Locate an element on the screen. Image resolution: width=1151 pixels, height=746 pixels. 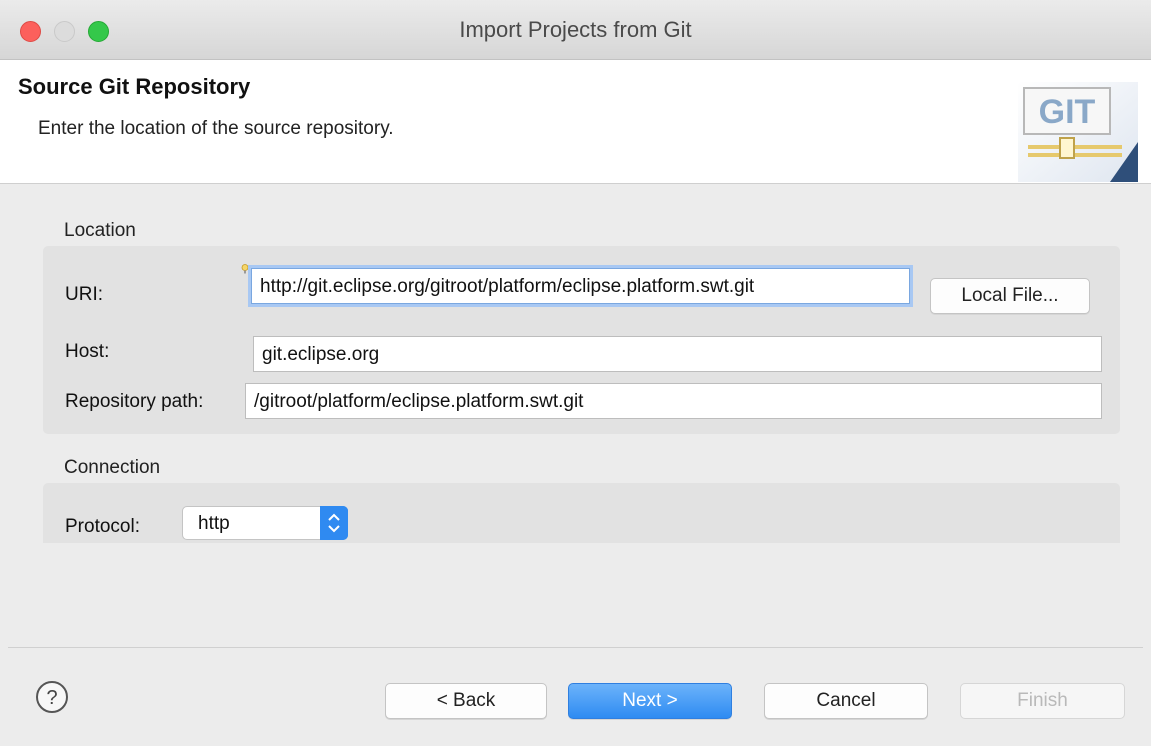
back-button: < Back is located at coordinates (466, 701).